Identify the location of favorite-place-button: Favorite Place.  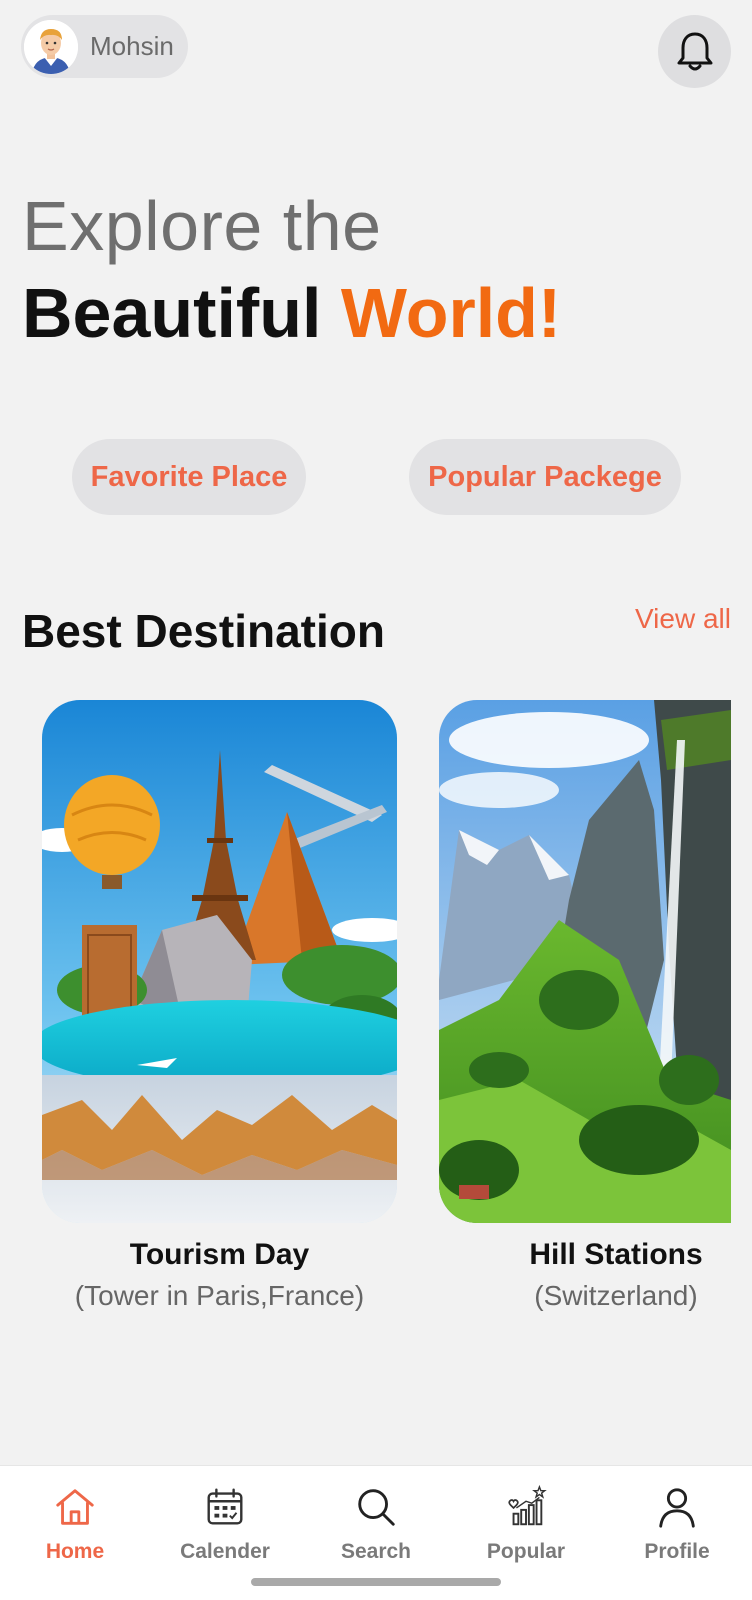
(189, 477).